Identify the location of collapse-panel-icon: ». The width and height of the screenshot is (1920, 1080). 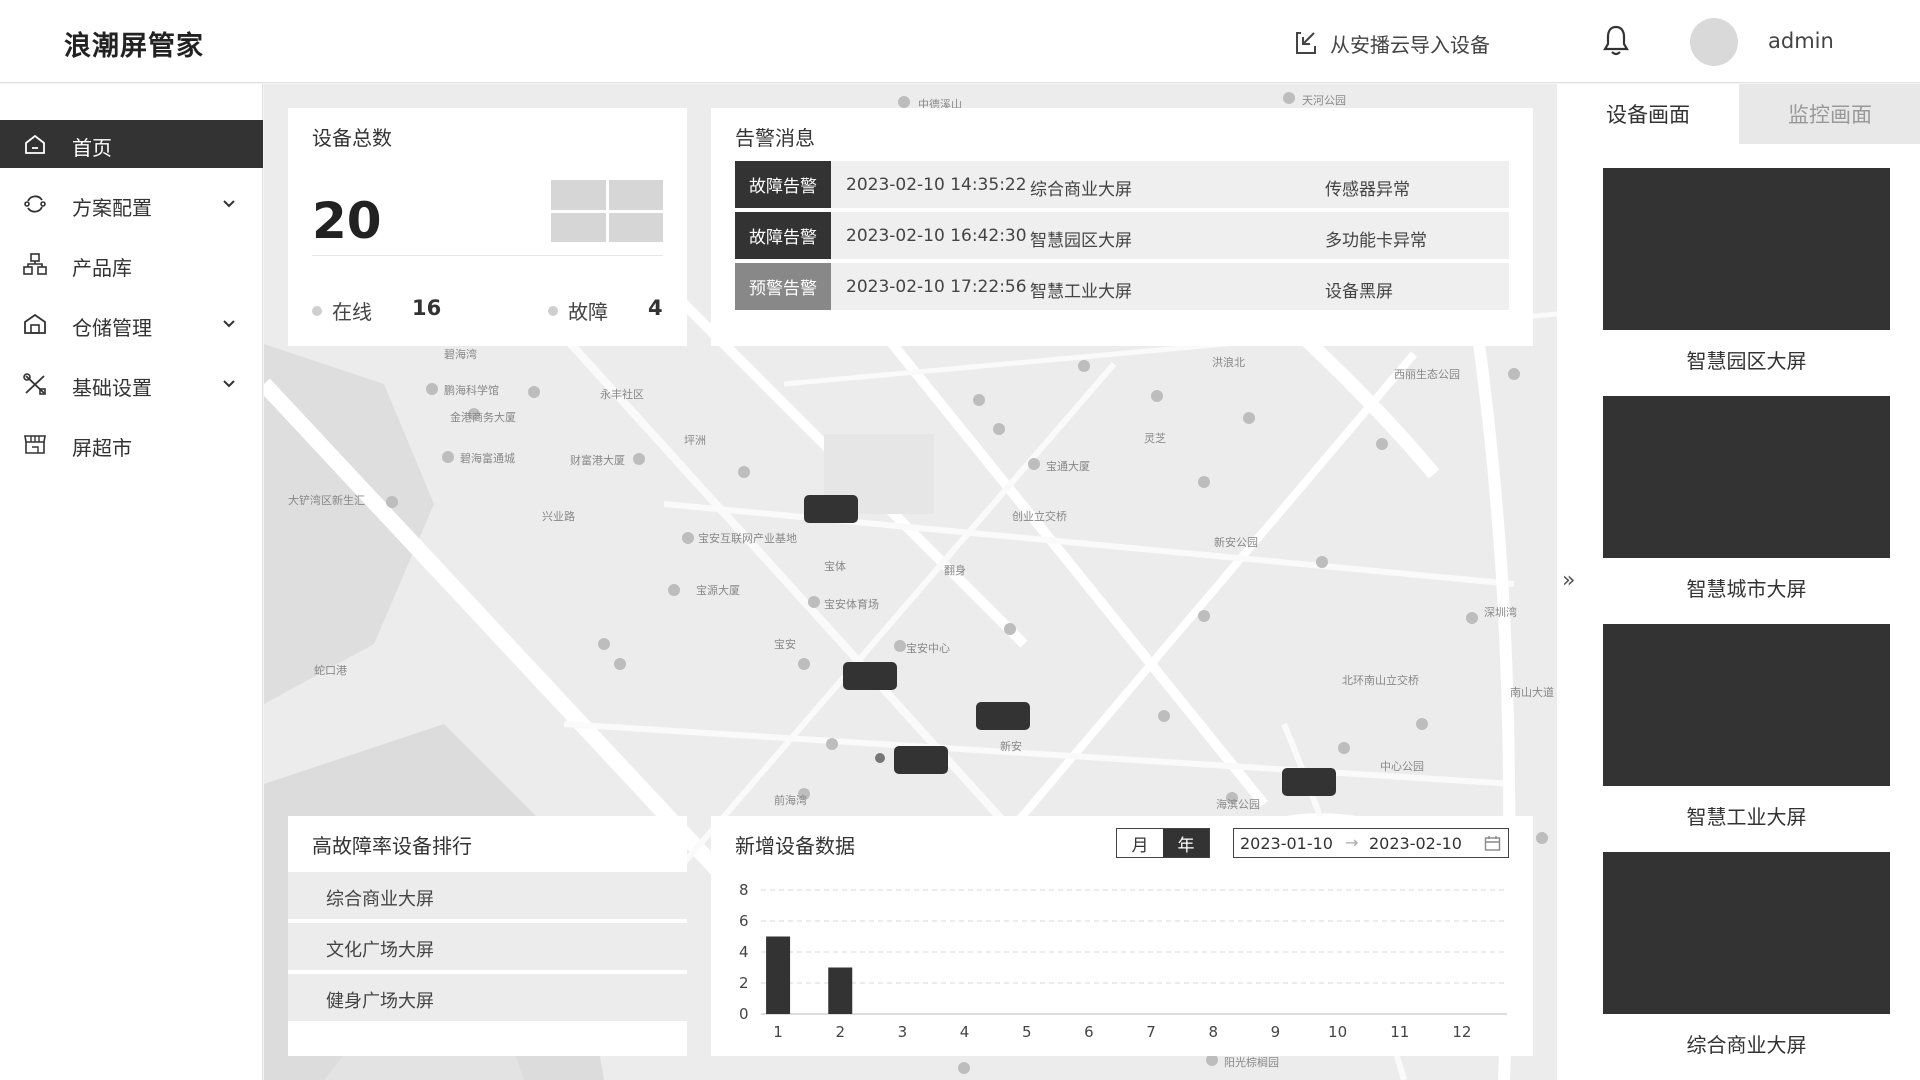
(1568, 580).